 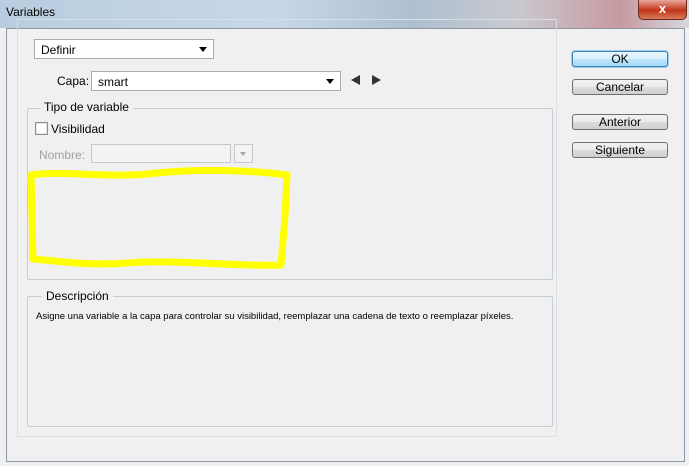 I want to click on previous-layer-arrow-icon, so click(x=355, y=80).